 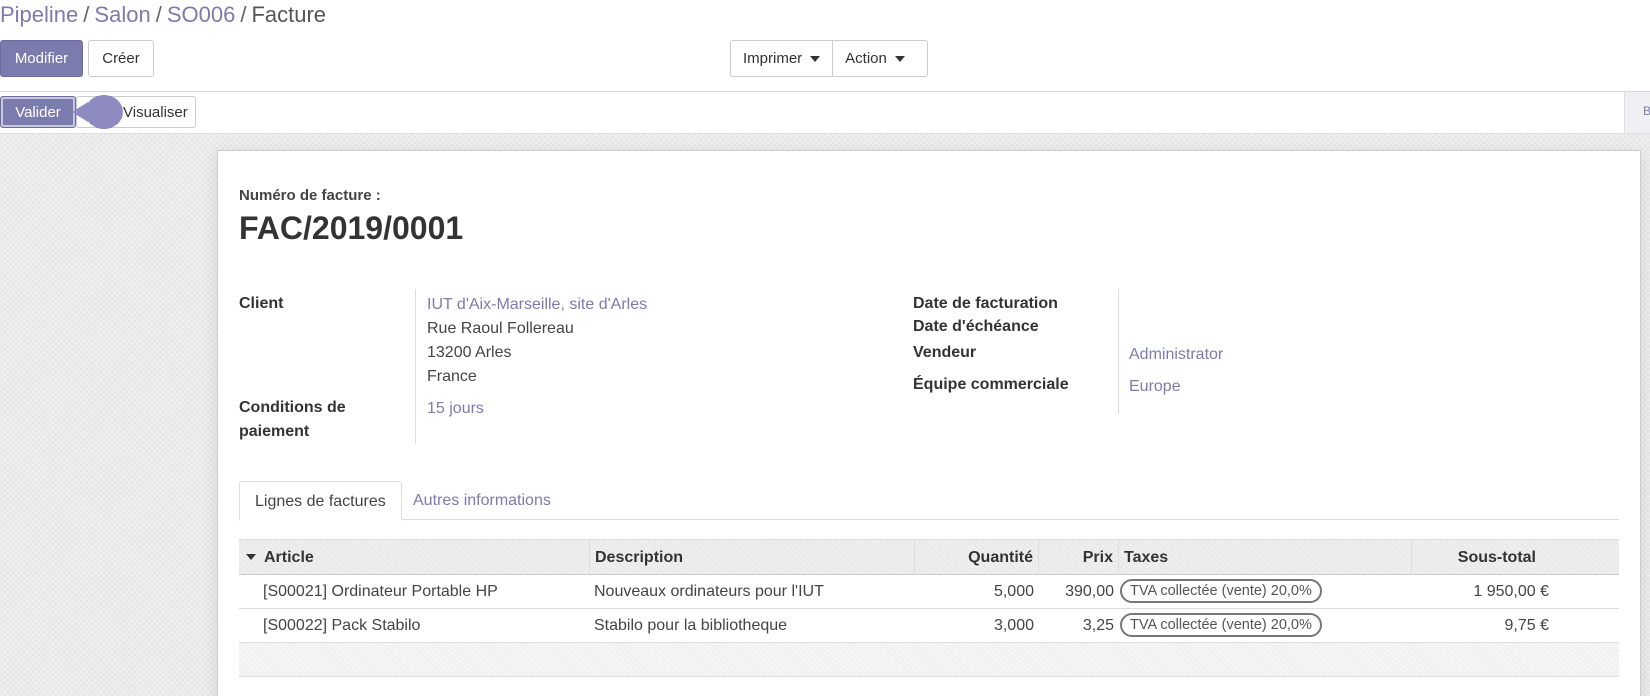 What do you see at coordinates (1013, 625) in the screenshot?
I see `cell-quantity: 3,000` at bounding box center [1013, 625].